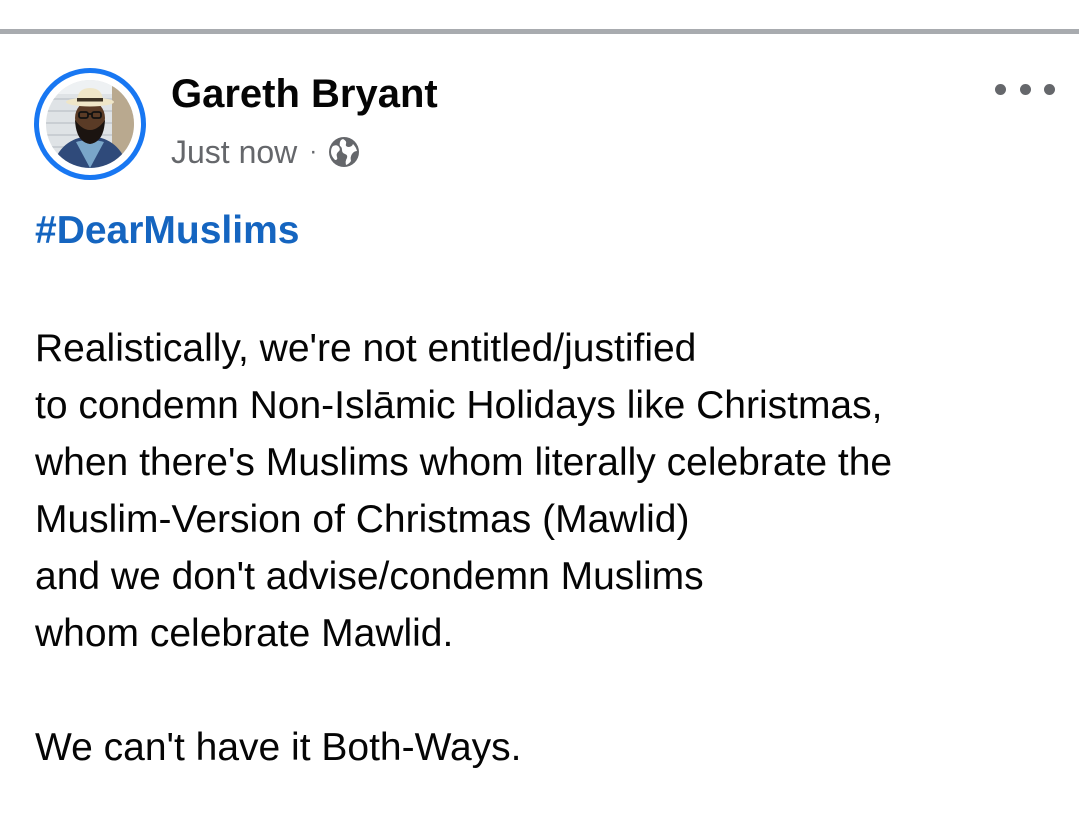 The width and height of the screenshot is (1079, 830). What do you see at coordinates (362, 519) in the screenshot?
I see `post-body-line: Muslim-Version of Christmas (Mawlid)` at bounding box center [362, 519].